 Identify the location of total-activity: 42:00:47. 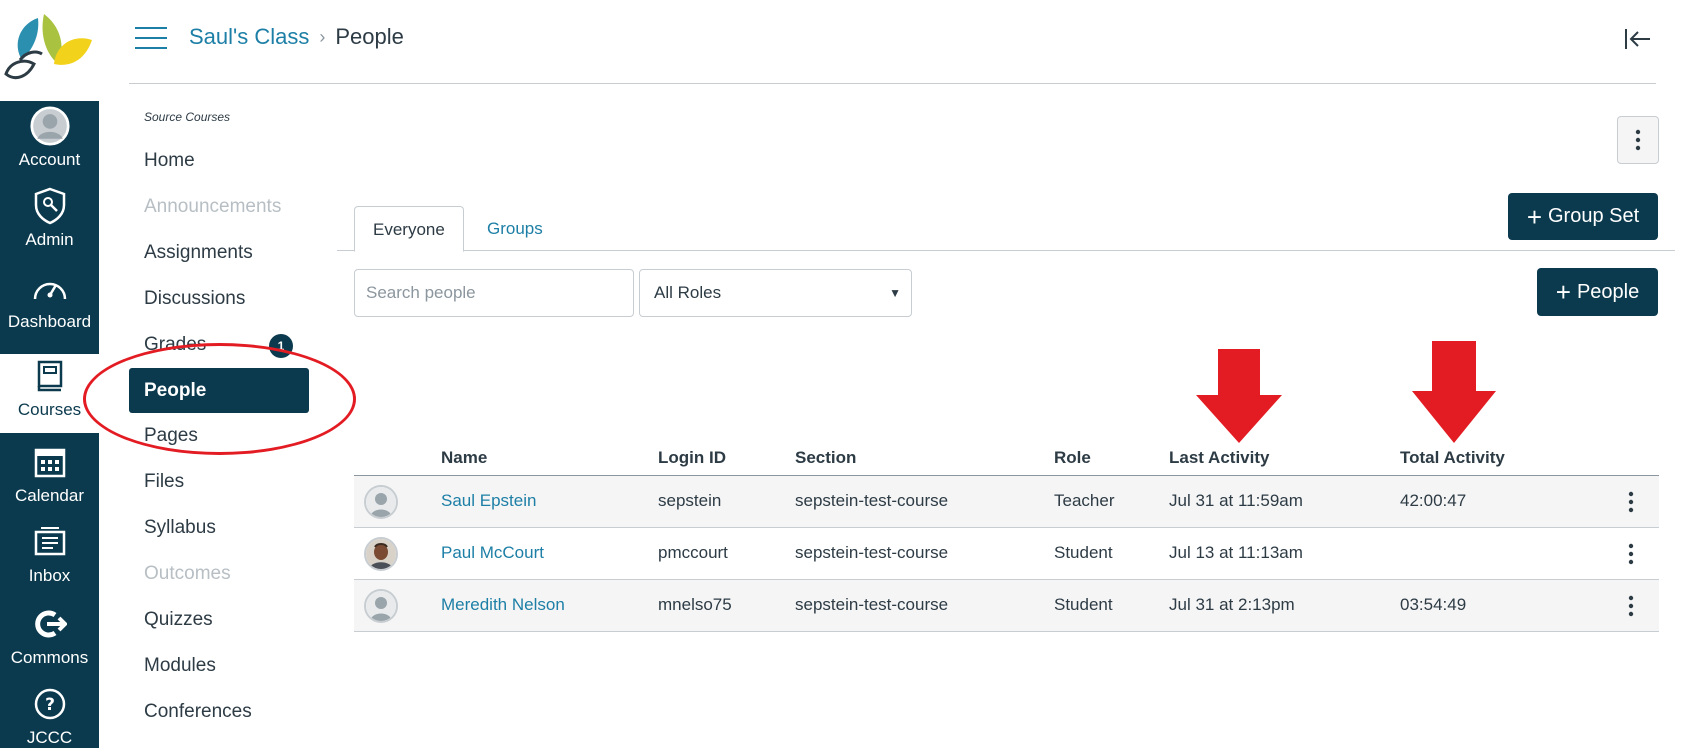
(1433, 500).